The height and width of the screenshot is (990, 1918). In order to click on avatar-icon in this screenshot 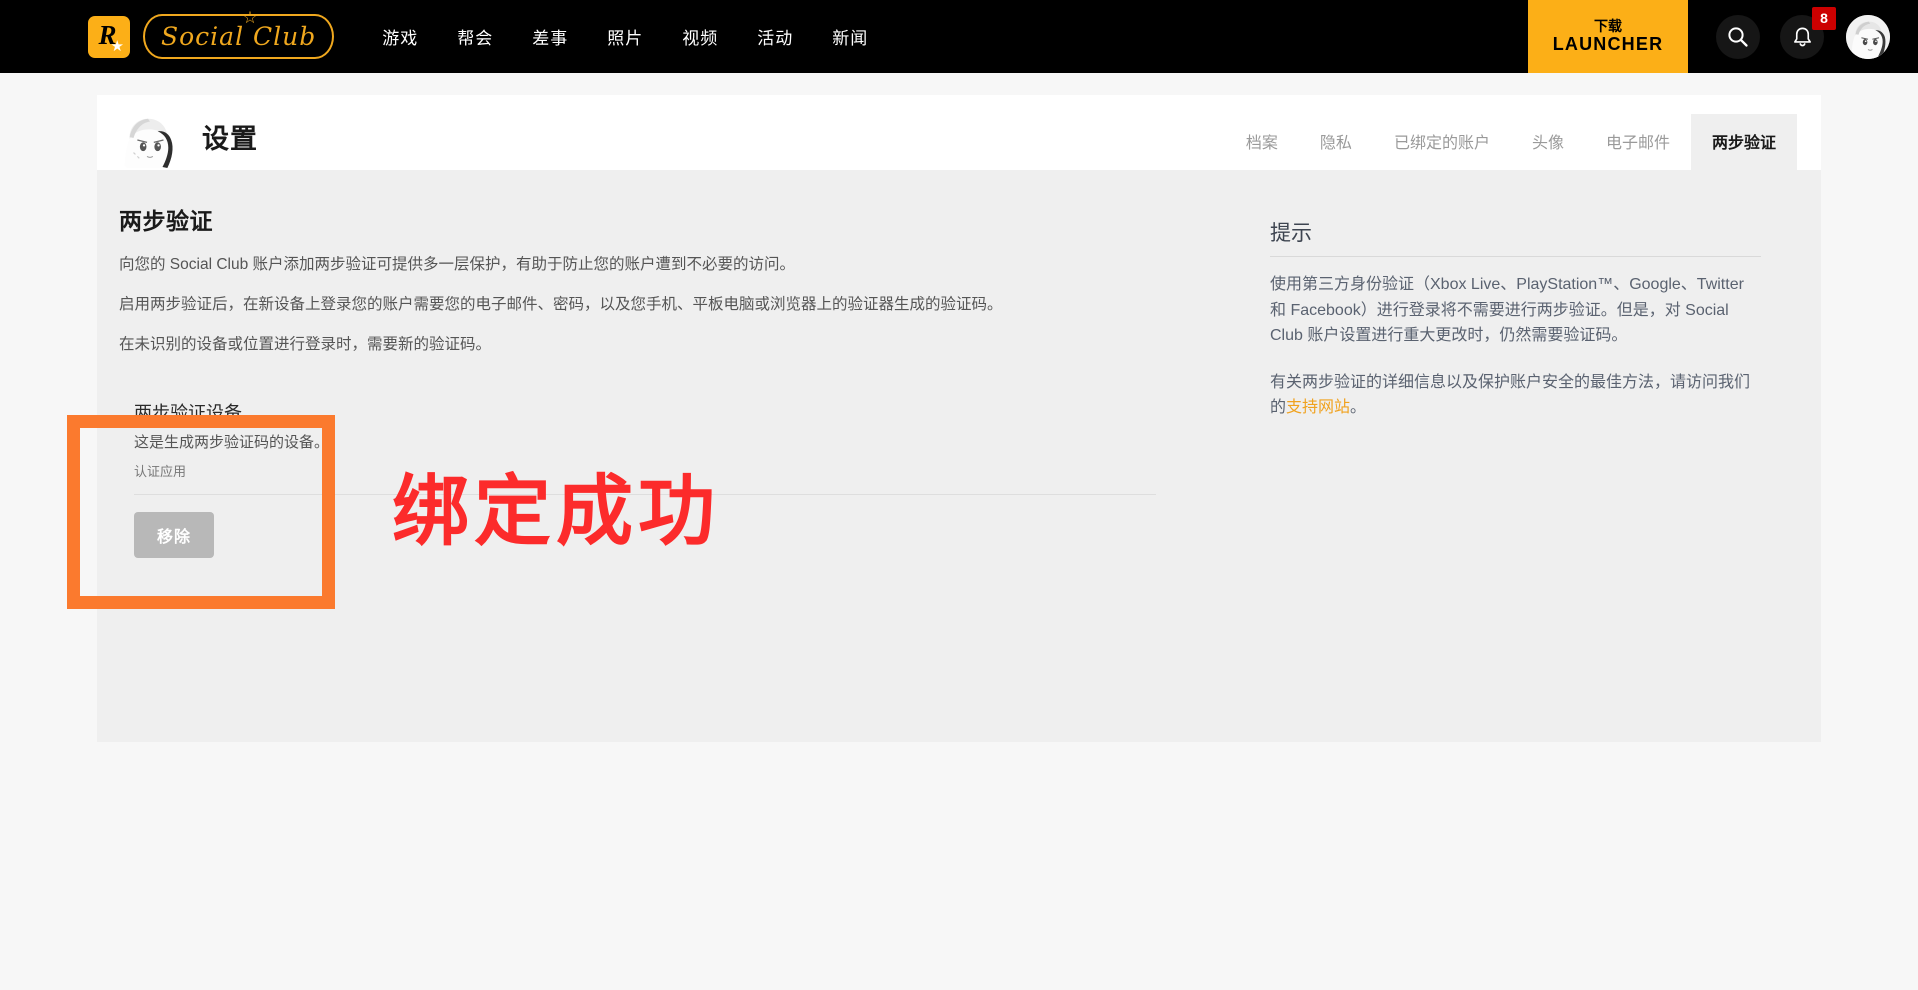, I will do `click(1868, 36)`.